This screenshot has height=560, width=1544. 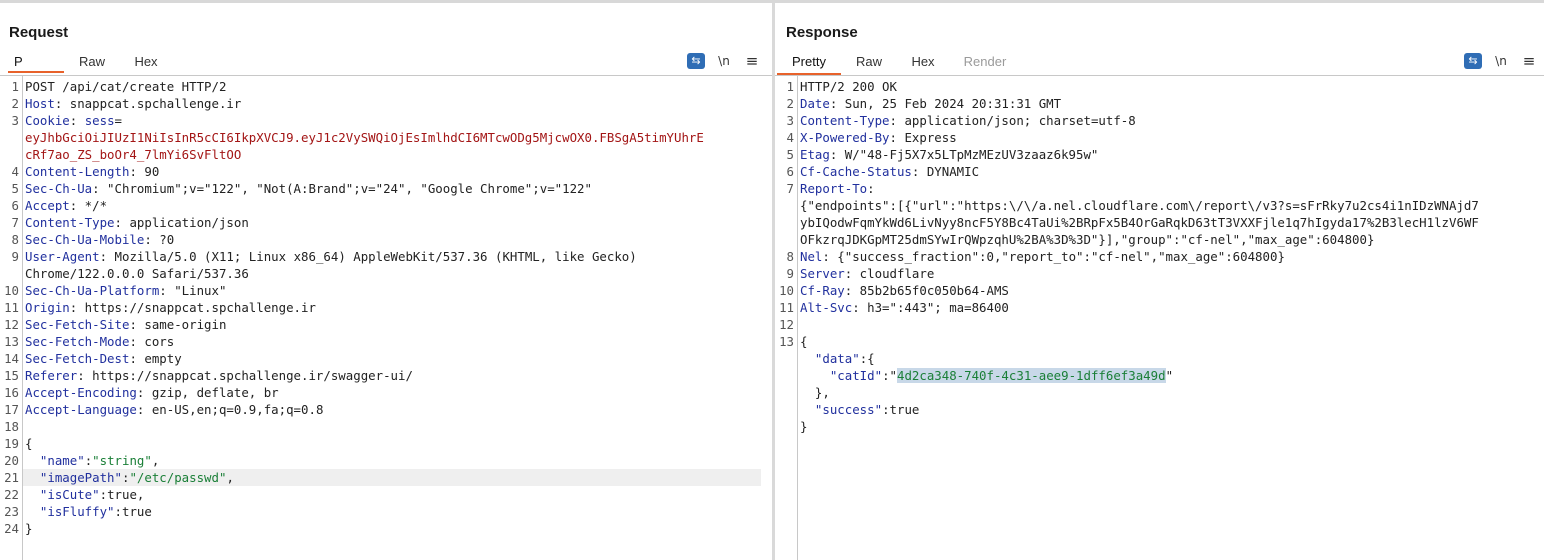 I want to click on line-number-gutter: 1 2 3 4 5 6 7 8 9 10 11 12 13, so click(x=786, y=318).